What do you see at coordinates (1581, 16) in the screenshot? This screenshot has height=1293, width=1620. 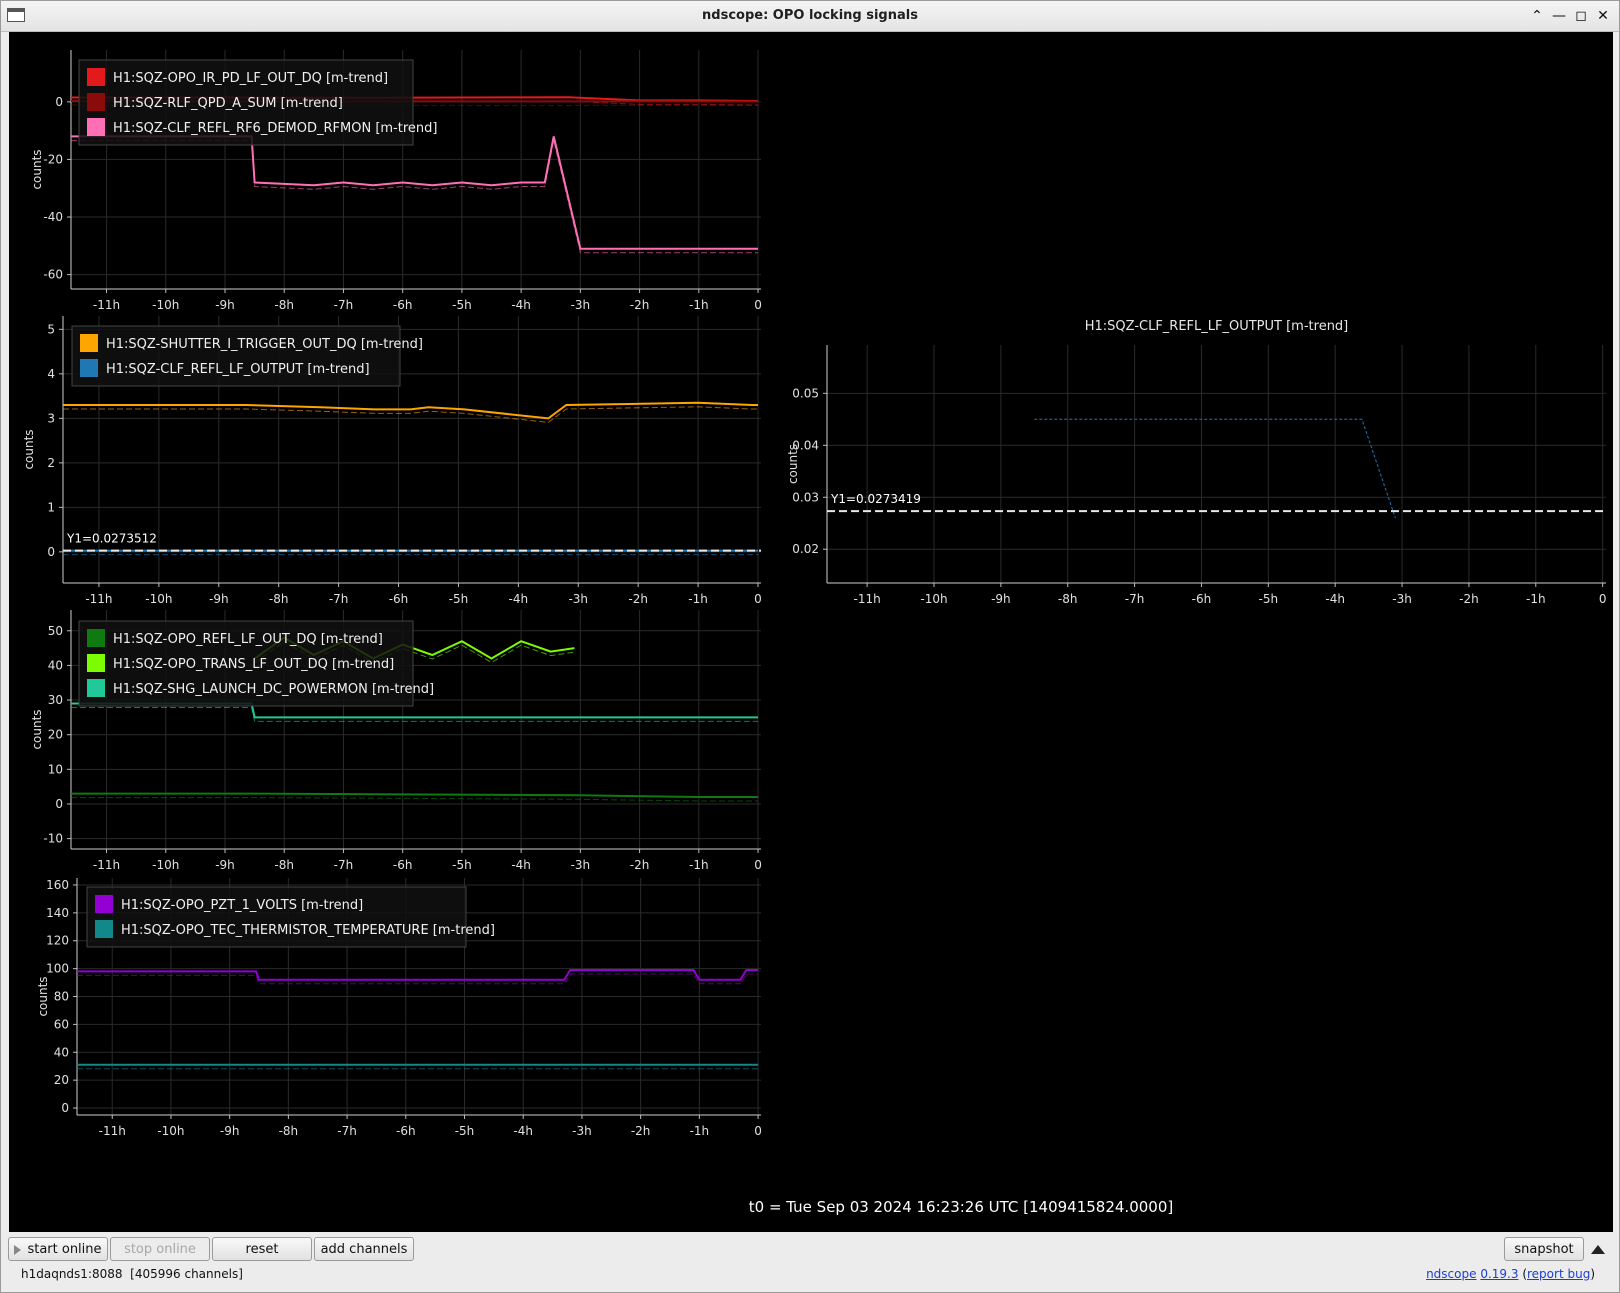 I see `maximize-icon: ◻` at bounding box center [1581, 16].